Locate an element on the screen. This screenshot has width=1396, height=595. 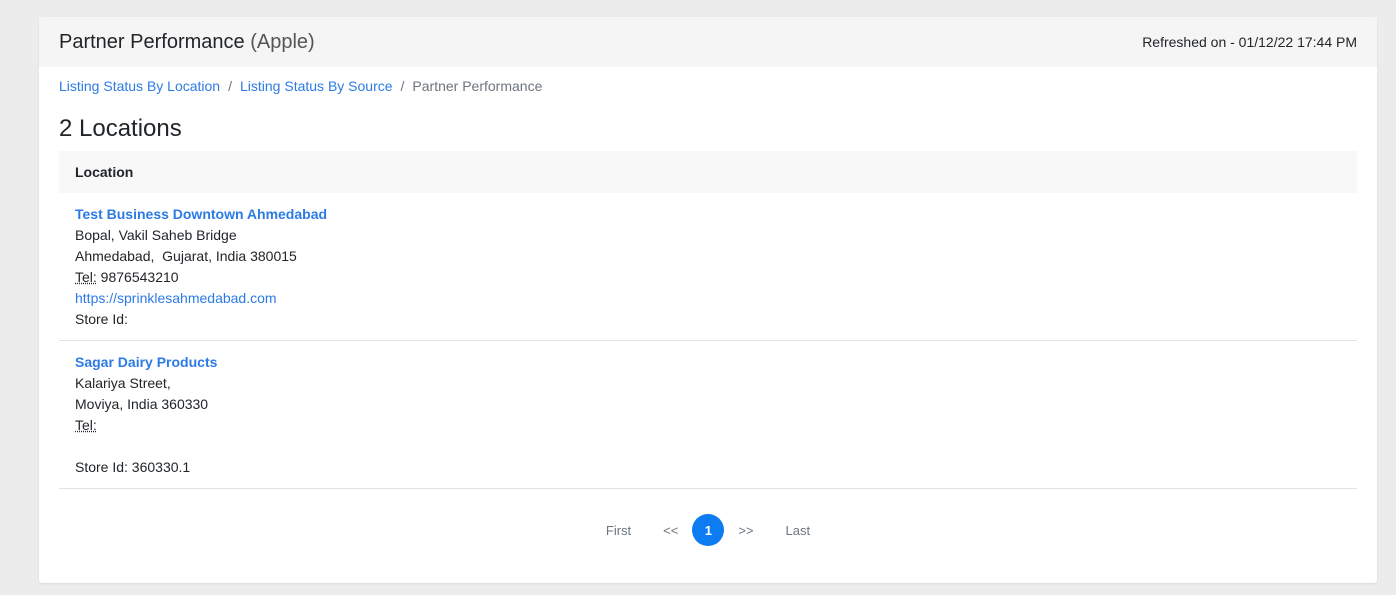
pagination-prev-button: << is located at coordinates (670, 530).